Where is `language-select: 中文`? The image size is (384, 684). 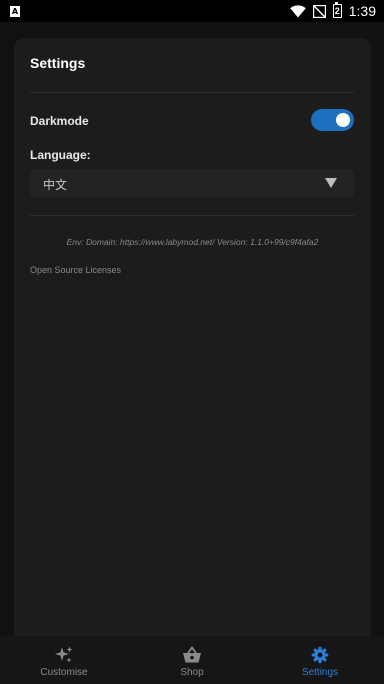 language-select: 中文 is located at coordinates (192, 183).